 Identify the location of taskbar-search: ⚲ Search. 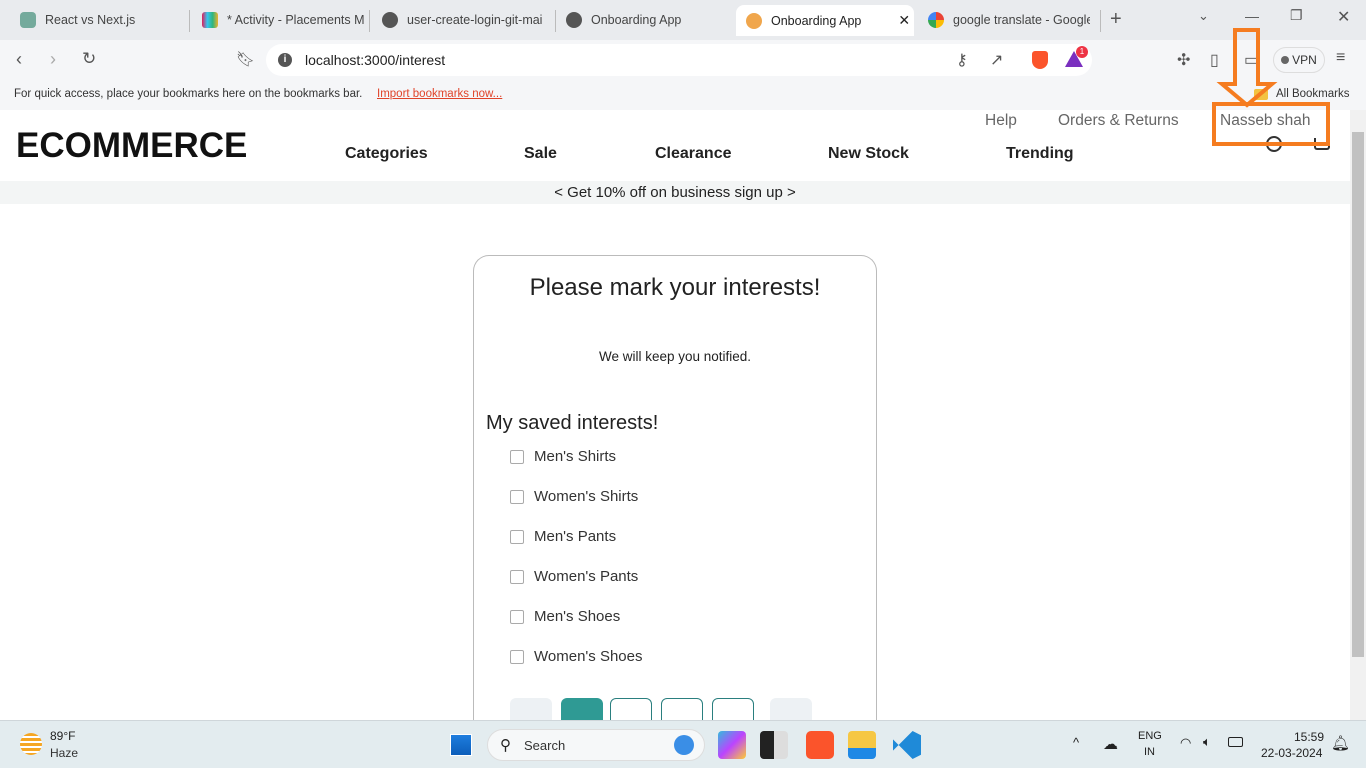
(596, 745).